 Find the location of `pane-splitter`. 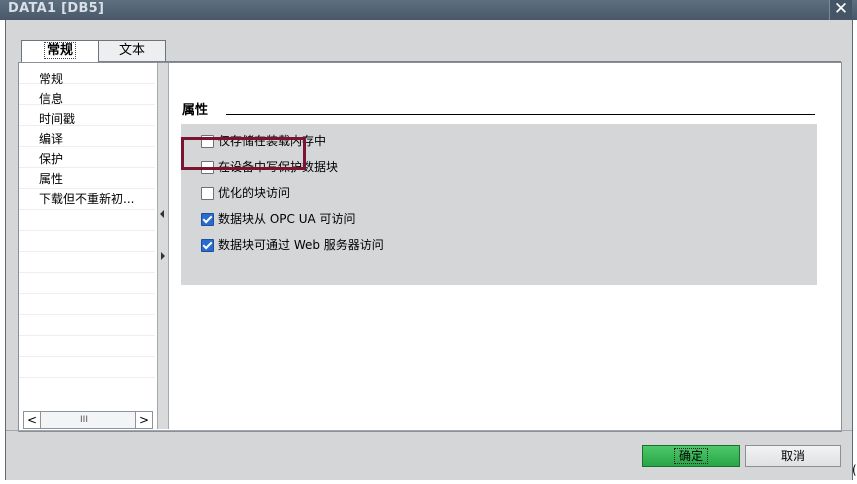

pane-splitter is located at coordinates (163, 246).